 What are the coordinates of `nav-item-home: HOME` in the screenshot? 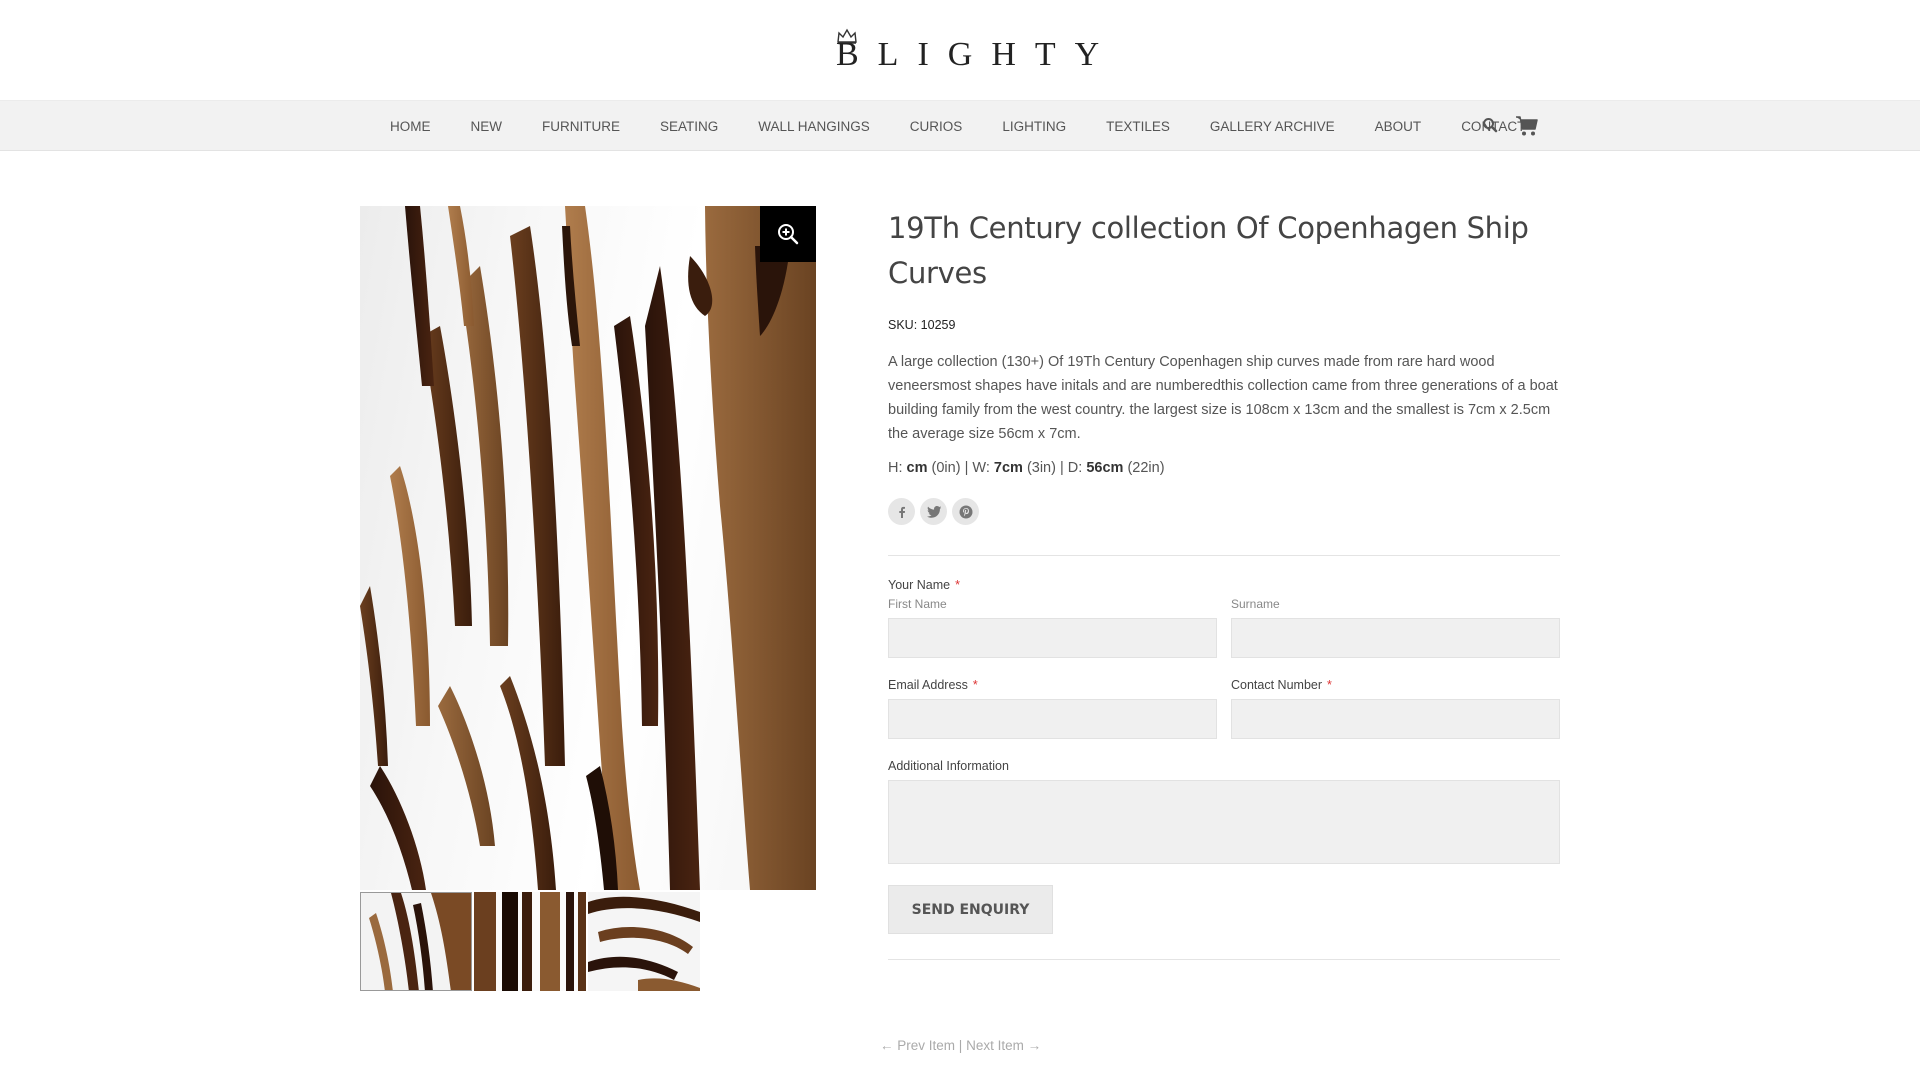 It's located at (410, 126).